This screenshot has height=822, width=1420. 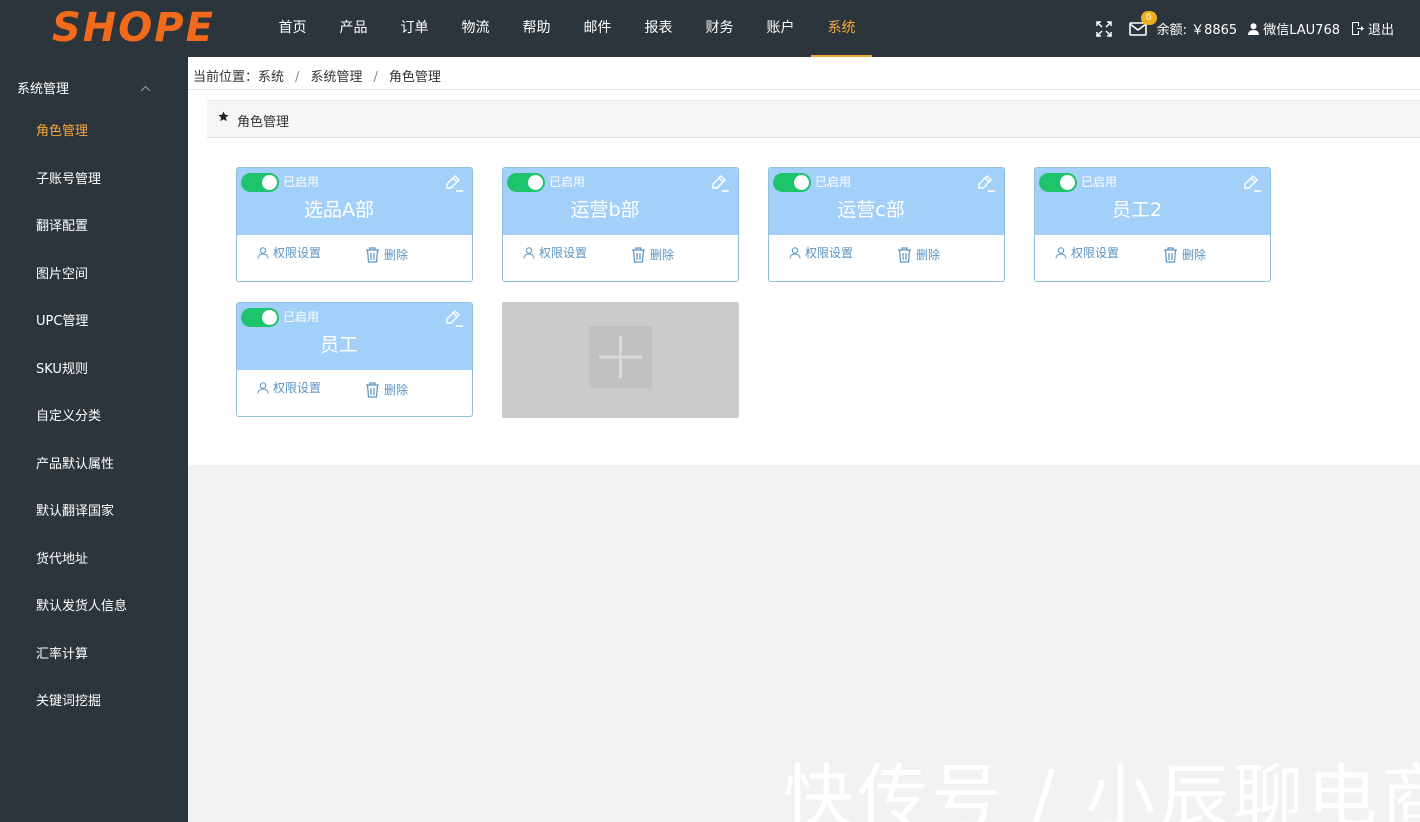 I want to click on fullscreen-icon, so click(x=1104, y=29).